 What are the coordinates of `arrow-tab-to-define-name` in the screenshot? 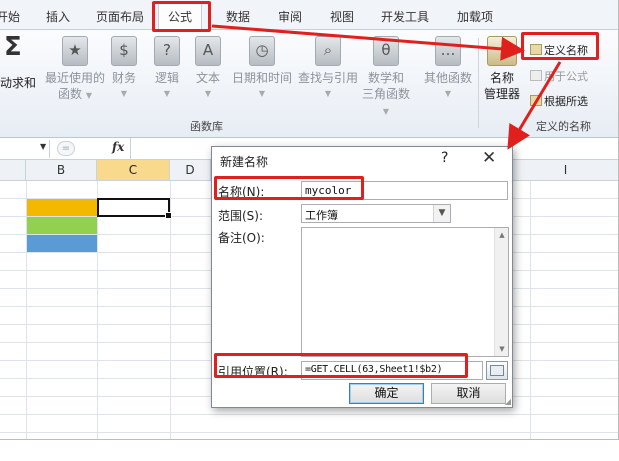 It's located at (368, 42).